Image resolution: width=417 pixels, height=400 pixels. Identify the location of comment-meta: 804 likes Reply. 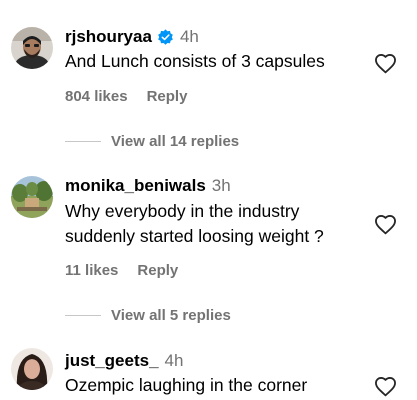
(126, 96).